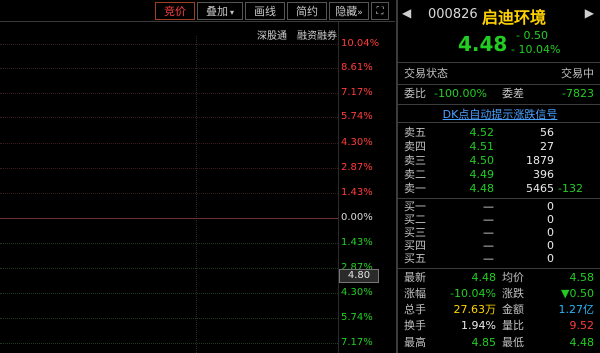 The image size is (600, 353). I want to click on price-change: - 0.50, so click(532, 35).